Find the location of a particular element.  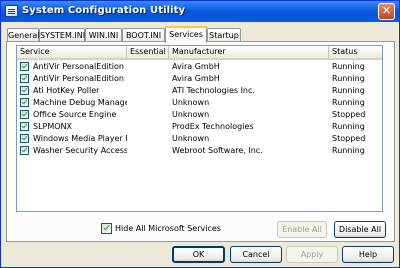

list-header: Service Essential Manufacturer Status is located at coordinates (199, 53).